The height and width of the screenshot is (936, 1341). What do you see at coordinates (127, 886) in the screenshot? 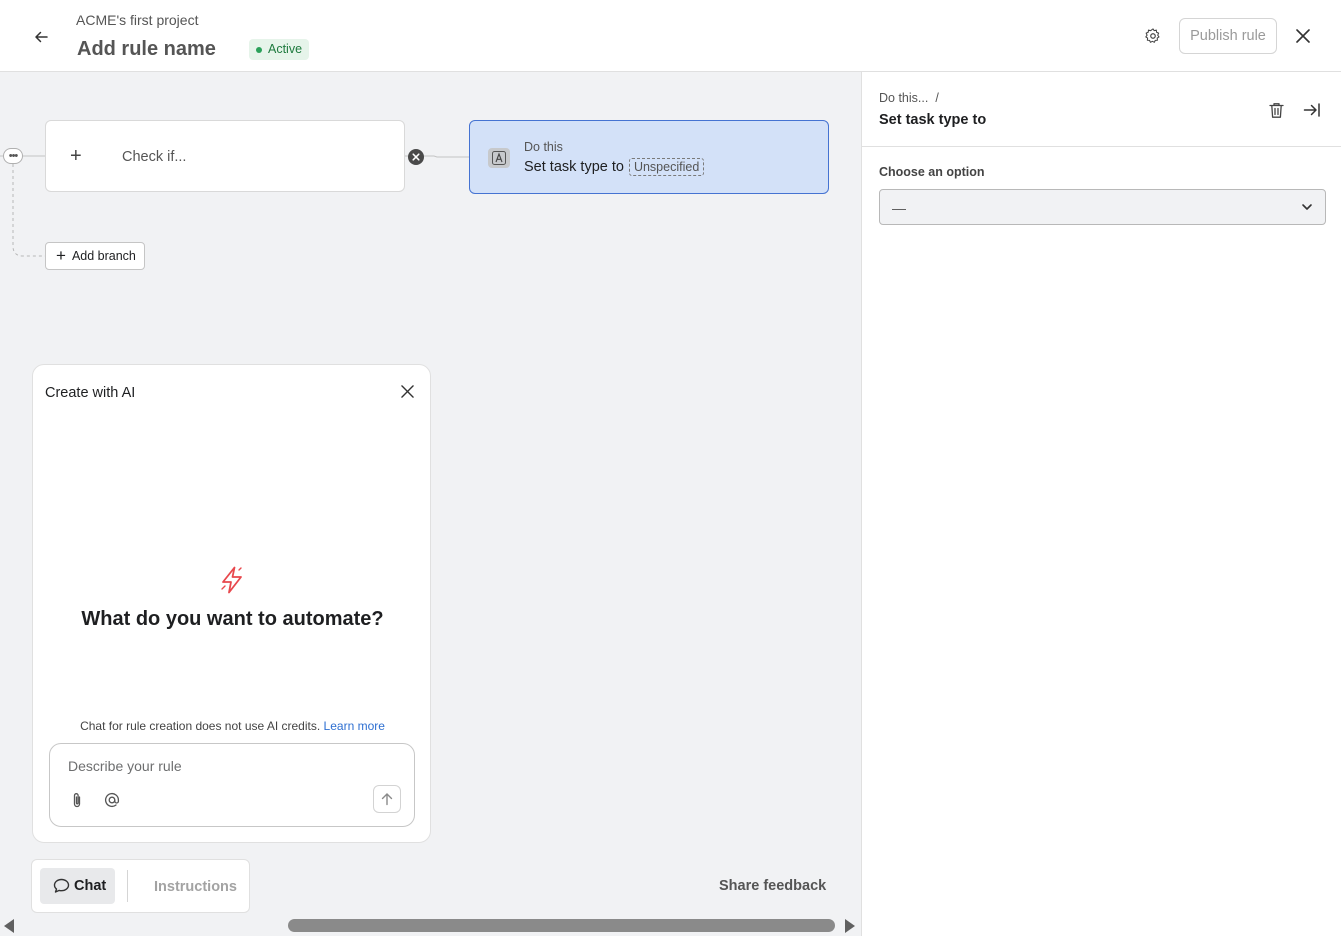
I see `tab-divider` at bounding box center [127, 886].